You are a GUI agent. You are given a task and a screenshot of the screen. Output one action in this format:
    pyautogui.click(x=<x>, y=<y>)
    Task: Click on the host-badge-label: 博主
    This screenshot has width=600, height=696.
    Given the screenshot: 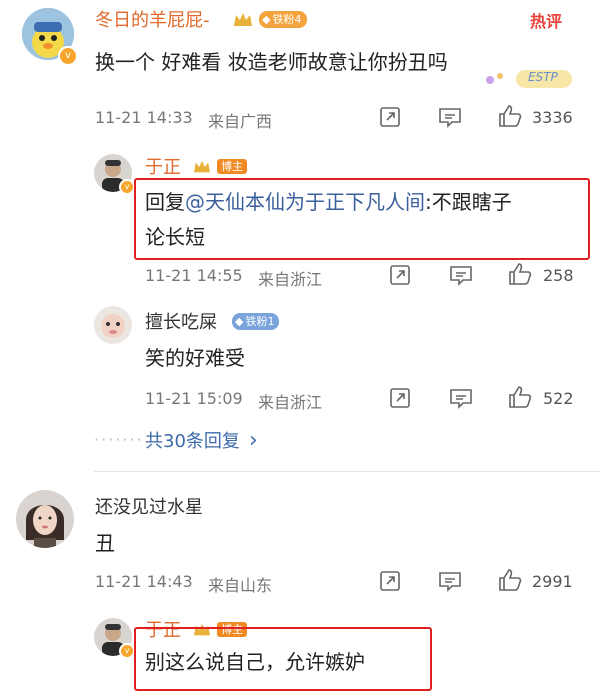 What is the action you would take?
    pyautogui.click(x=232, y=166)
    